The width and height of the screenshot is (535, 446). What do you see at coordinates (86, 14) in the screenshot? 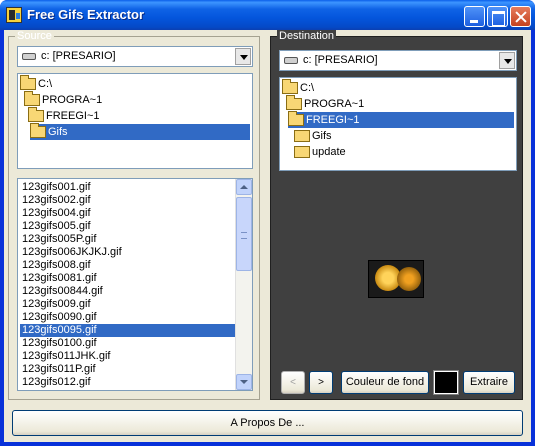
I see `window-title: Free Gifs Extractor` at bounding box center [86, 14].